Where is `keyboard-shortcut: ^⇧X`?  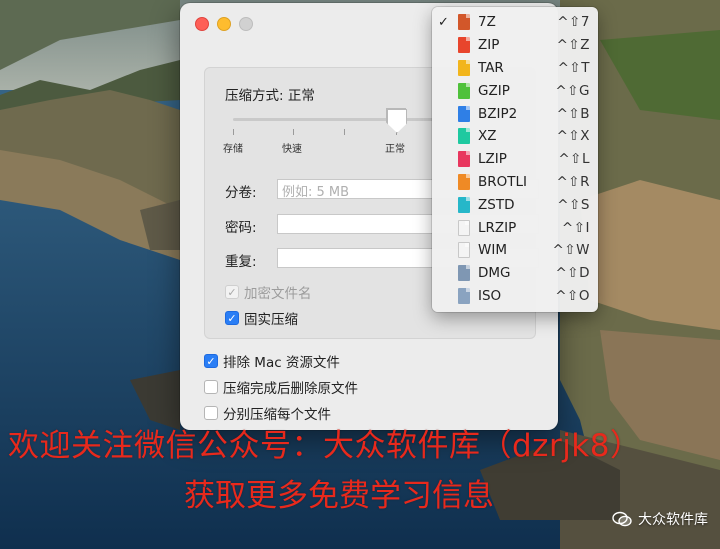
keyboard-shortcut: ^⇧X is located at coordinates (573, 136).